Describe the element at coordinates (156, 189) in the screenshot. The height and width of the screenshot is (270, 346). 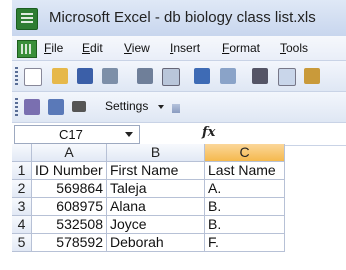
I see `cell-b2: Taleja` at that location.